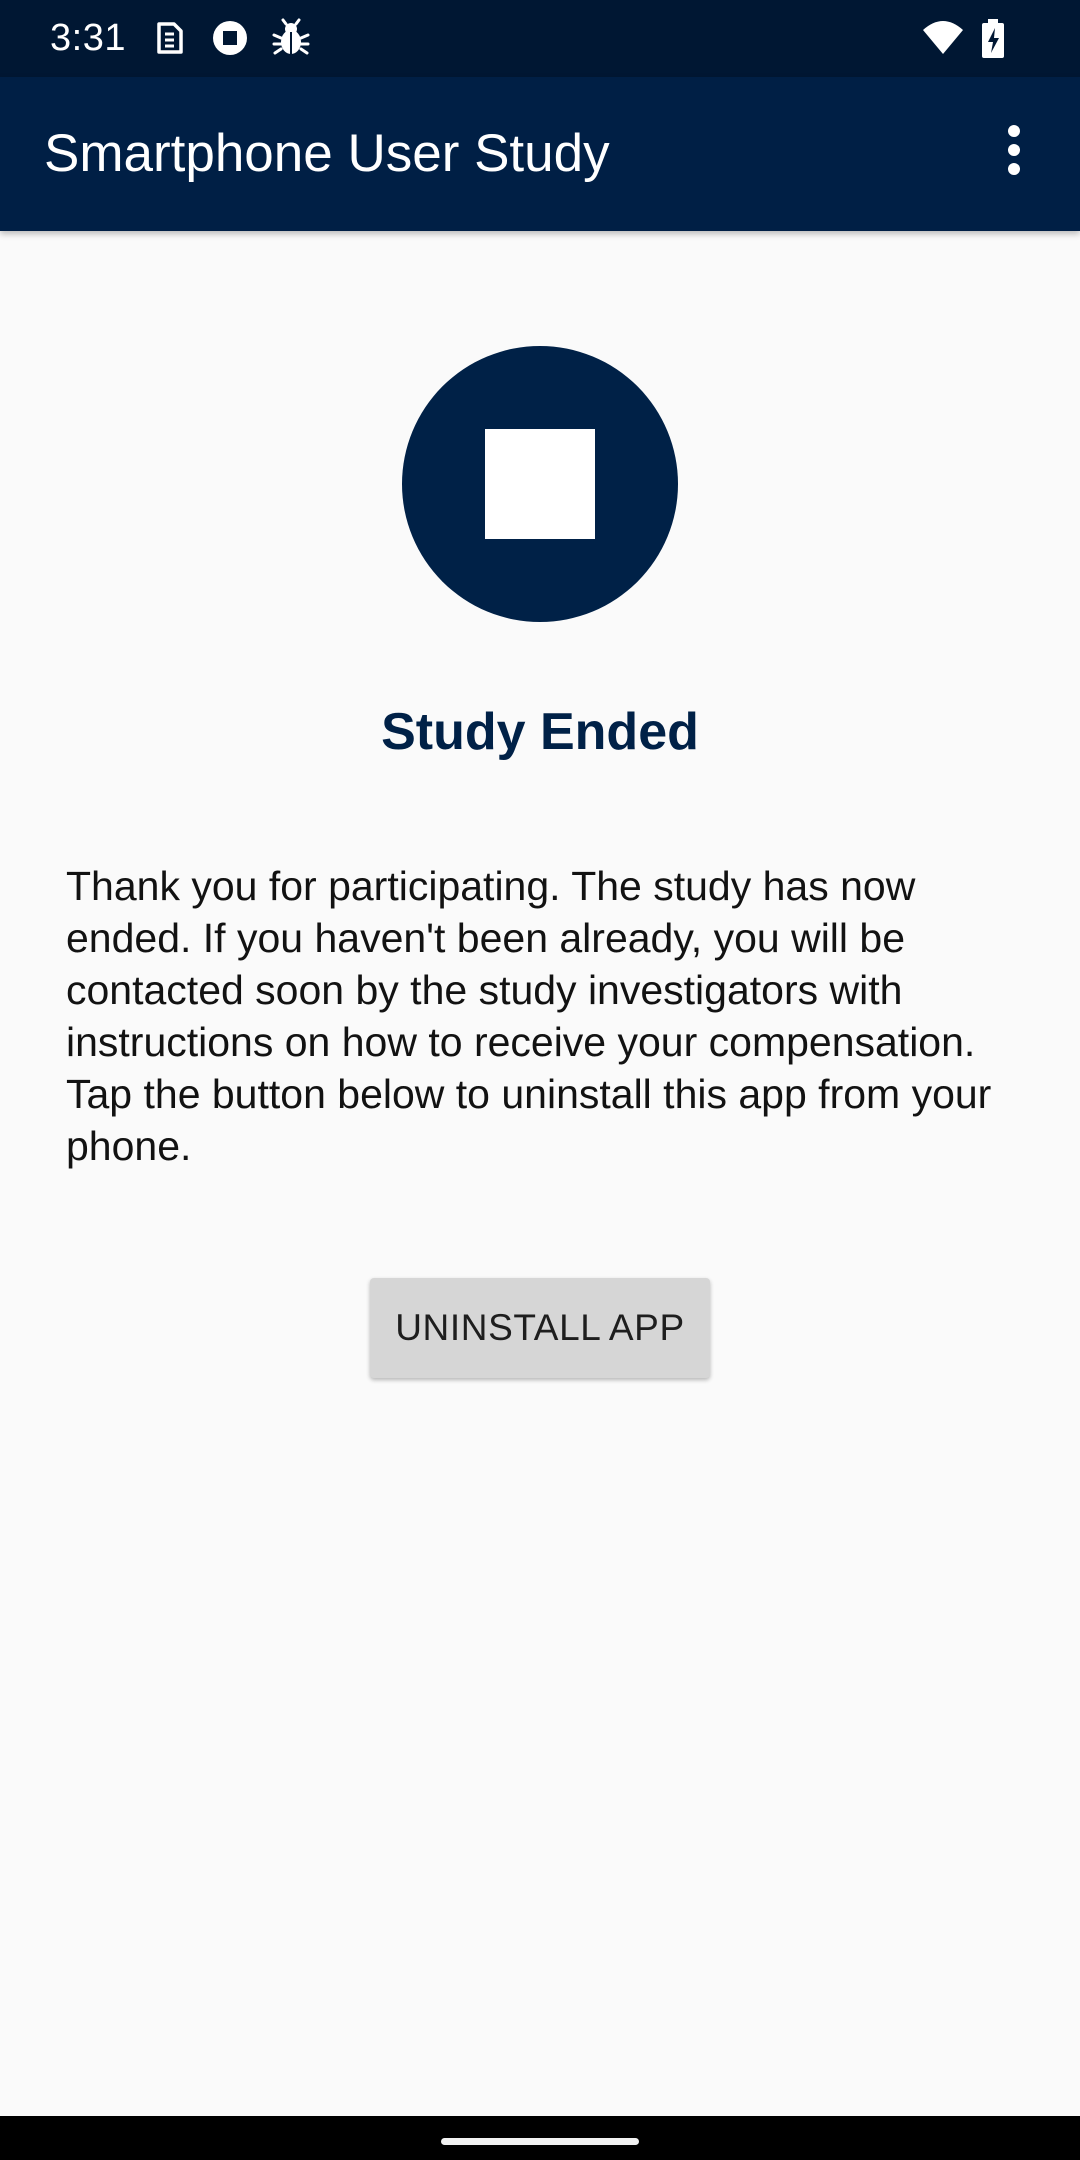  Describe the element at coordinates (540, 1328) in the screenshot. I see `uninstall-app-button: UNINSTALL APP` at that location.